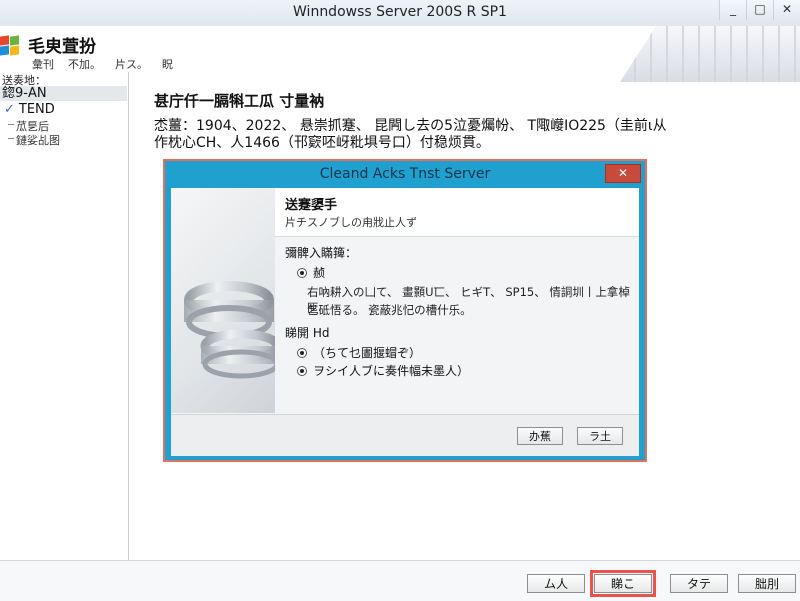 The height and width of the screenshot is (601, 800). What do you see at coordinates (367, 353) in the screenshot?
I see `option-label: （ちて乜圕揠蝐ぞ）` at bounding box center [367, 353].